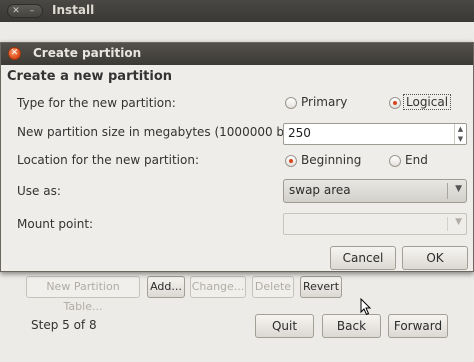  What do you see at coordinates (395, 103) in the screenshot?
I see `radio-logical-indicator` at bounding box center [395, 103].